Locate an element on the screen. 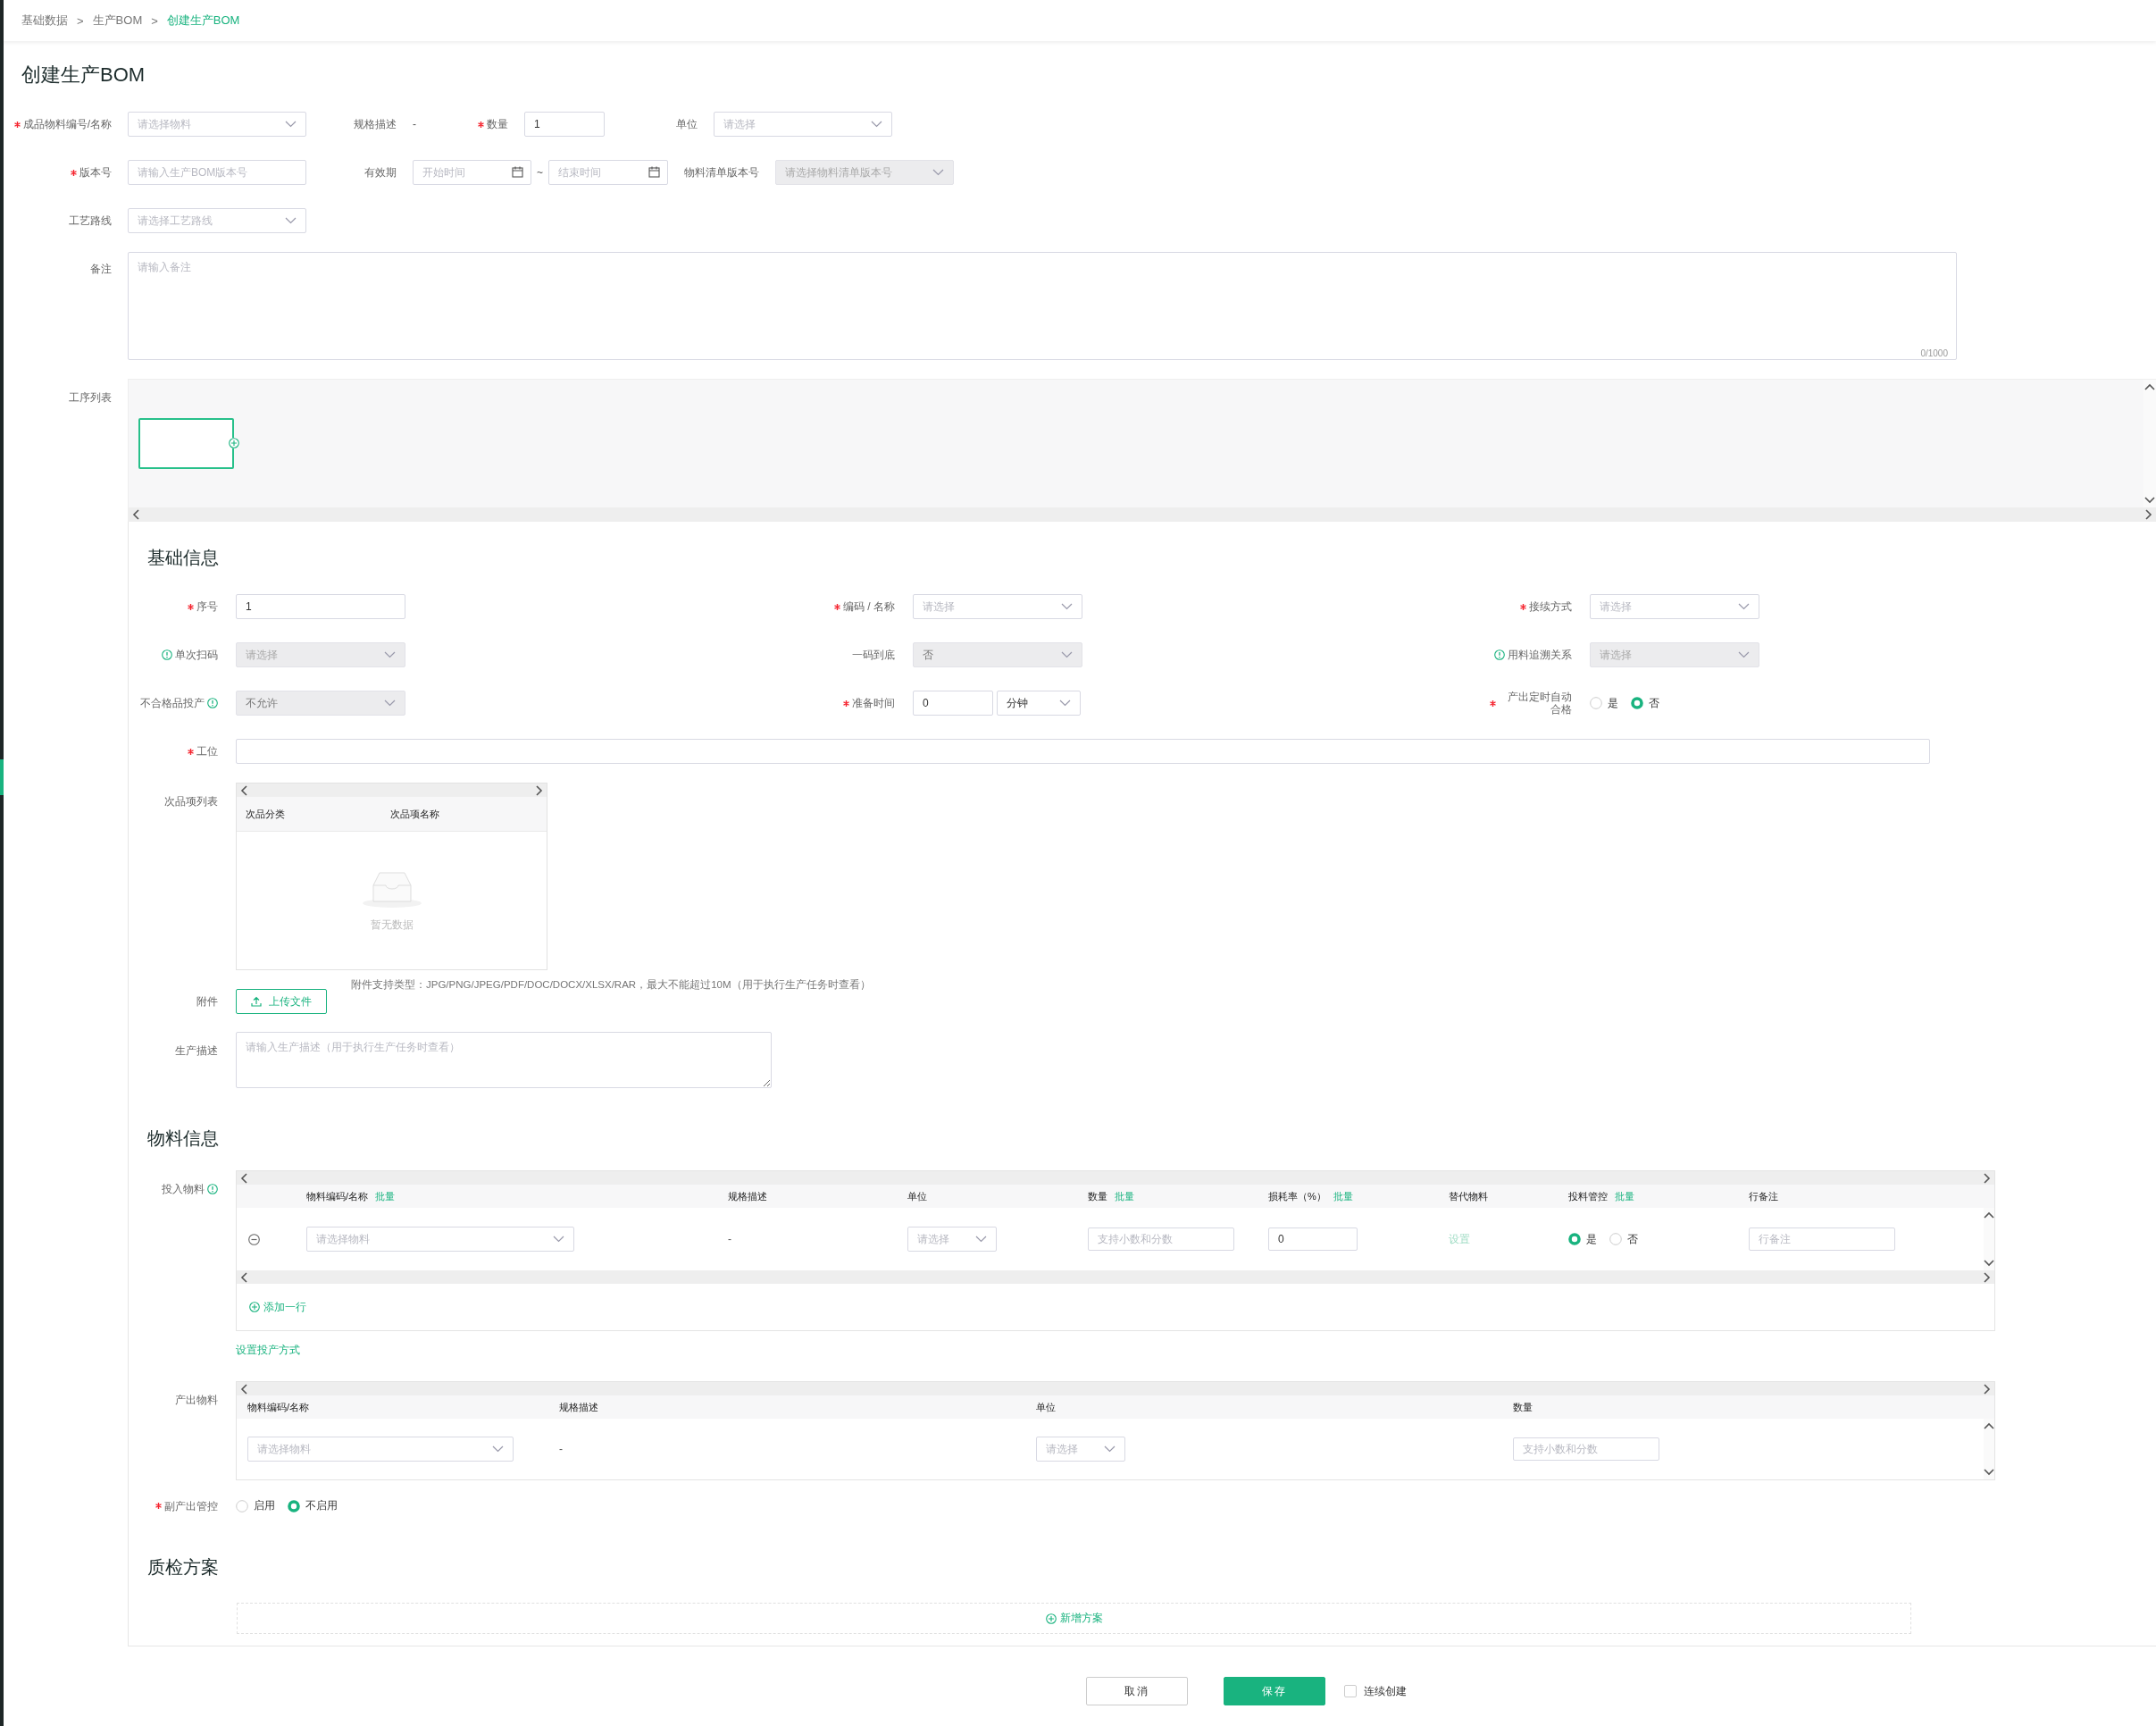 Image resolution: width=2156 pixels, height=1726 pixels. input-field: 行备注 is located at coordinates (1822, 1239).